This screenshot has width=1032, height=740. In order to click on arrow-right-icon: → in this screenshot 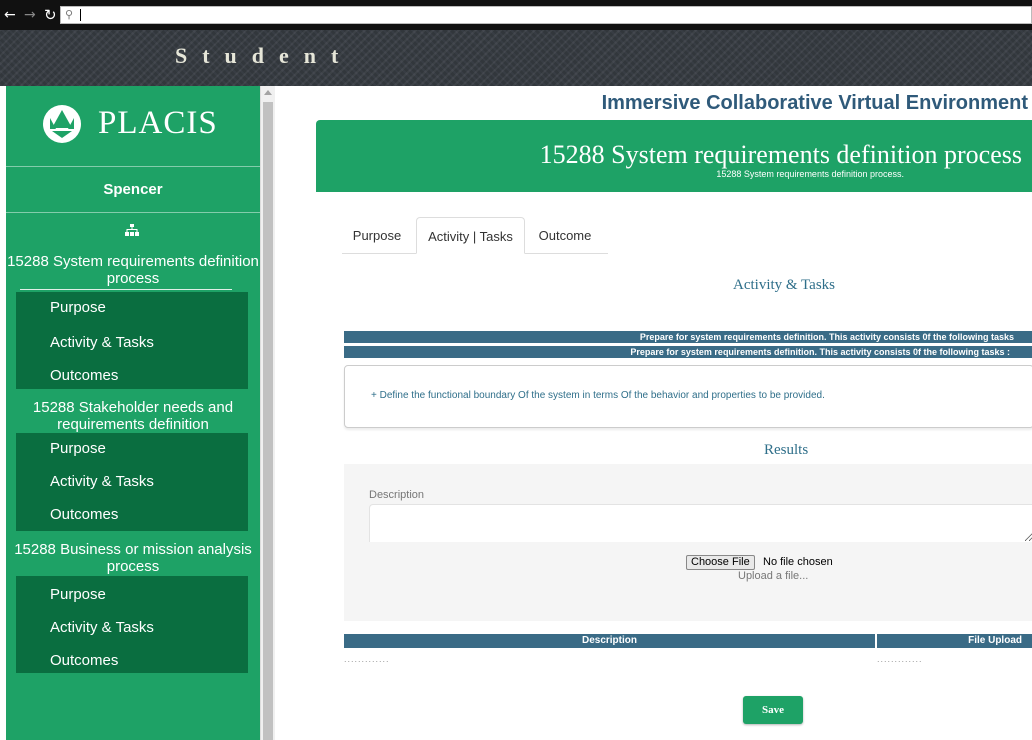, I will do `click(30, 15)`.